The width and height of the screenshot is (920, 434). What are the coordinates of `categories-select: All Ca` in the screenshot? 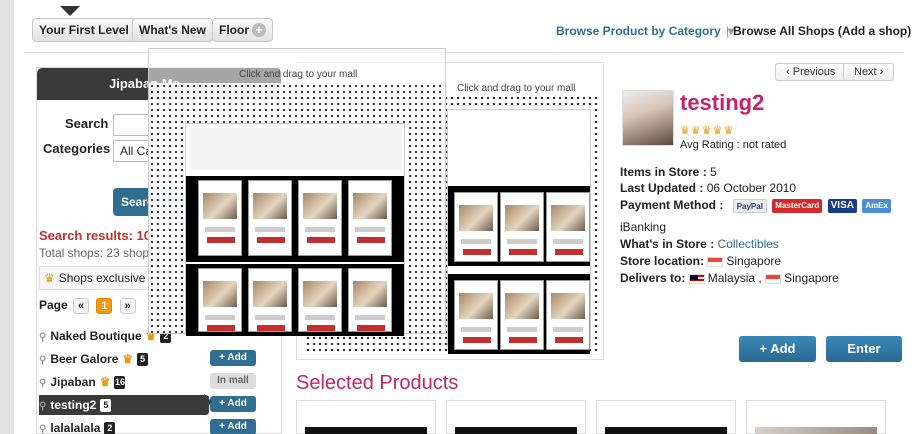 It's located at (133, 151).